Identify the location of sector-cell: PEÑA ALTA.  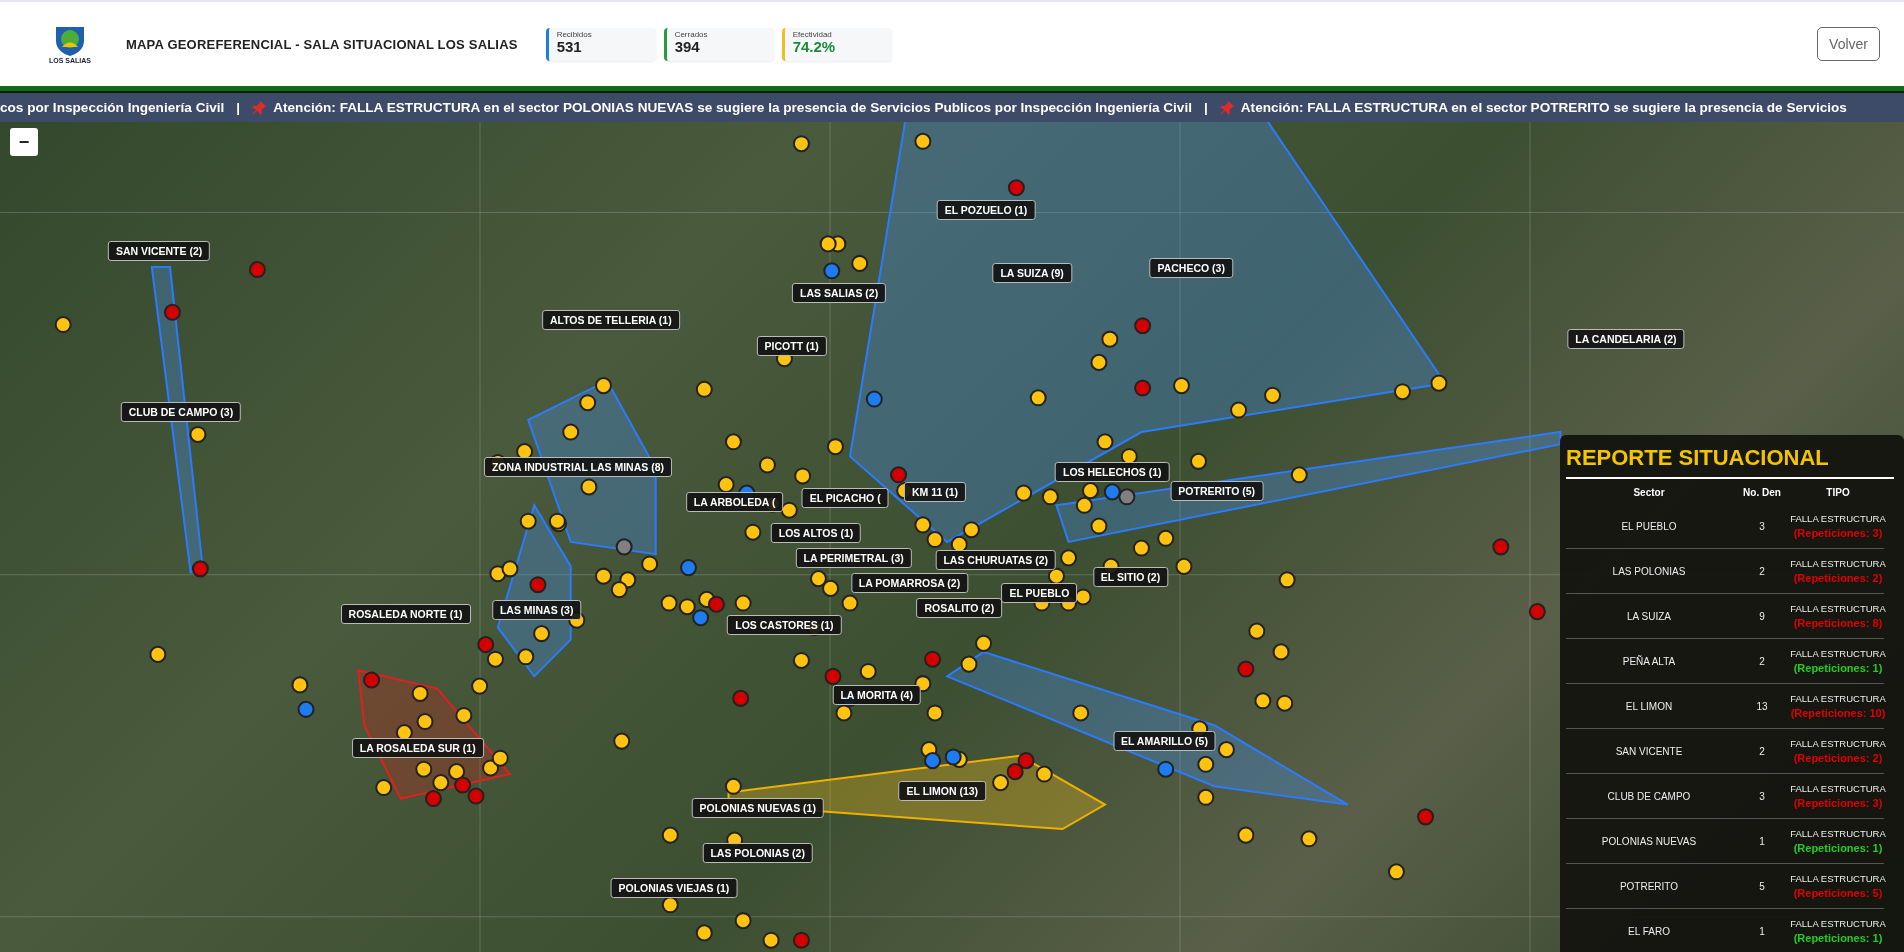
(1649, 661).